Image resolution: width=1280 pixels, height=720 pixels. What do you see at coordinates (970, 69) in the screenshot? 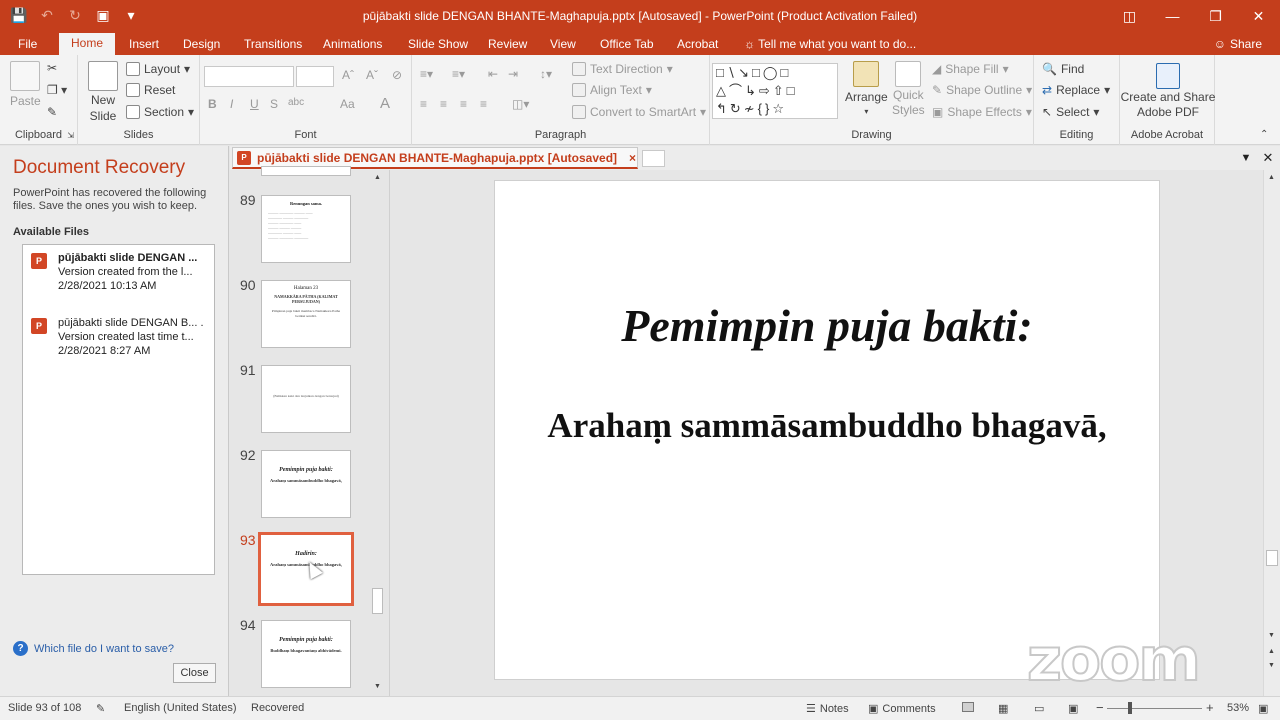
I see `shape-fill-button: ◢ Shape Fill ▾` at bounding box center [970, 69].